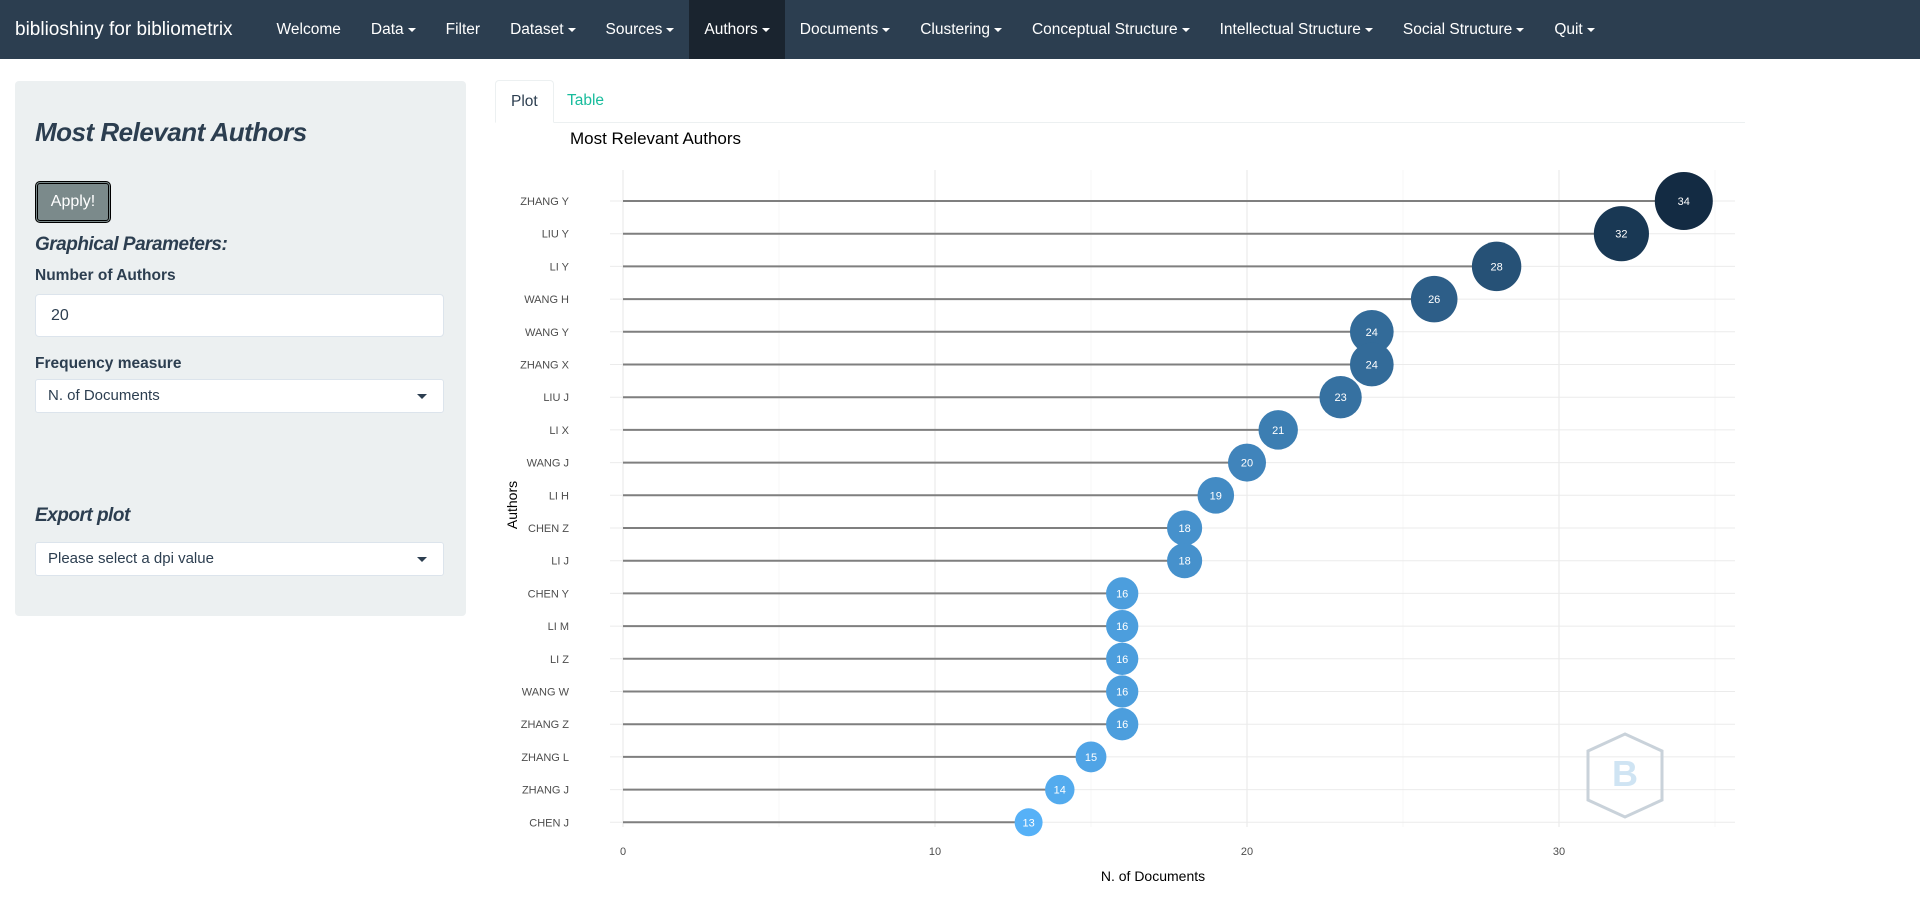 This screenshot has height=904, width=1920. What do you see at coordinates (524, 101) in the screenshot?
I see `tab-plot: Plot` at bounding box center [524, 101].